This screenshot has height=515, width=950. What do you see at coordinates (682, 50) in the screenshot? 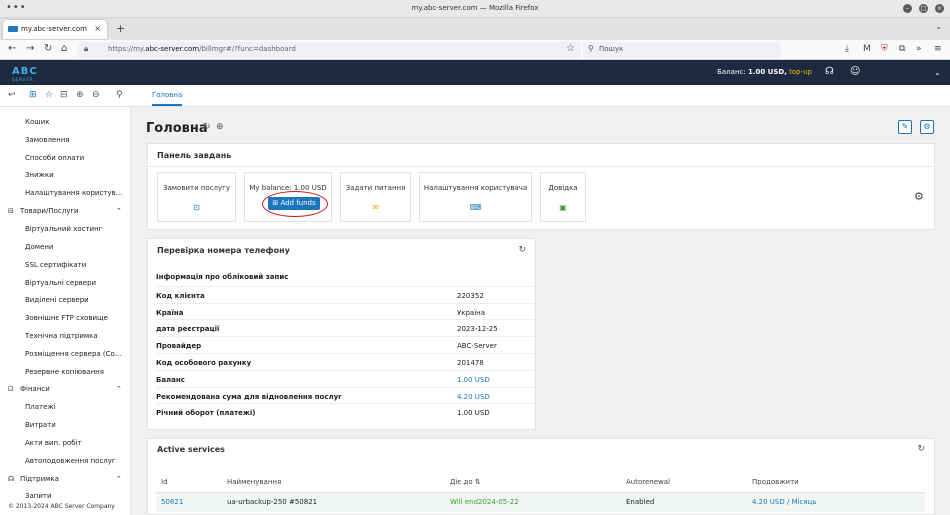
I see `search-input: ⚲ Пошук` at bounding box center [682, 50].